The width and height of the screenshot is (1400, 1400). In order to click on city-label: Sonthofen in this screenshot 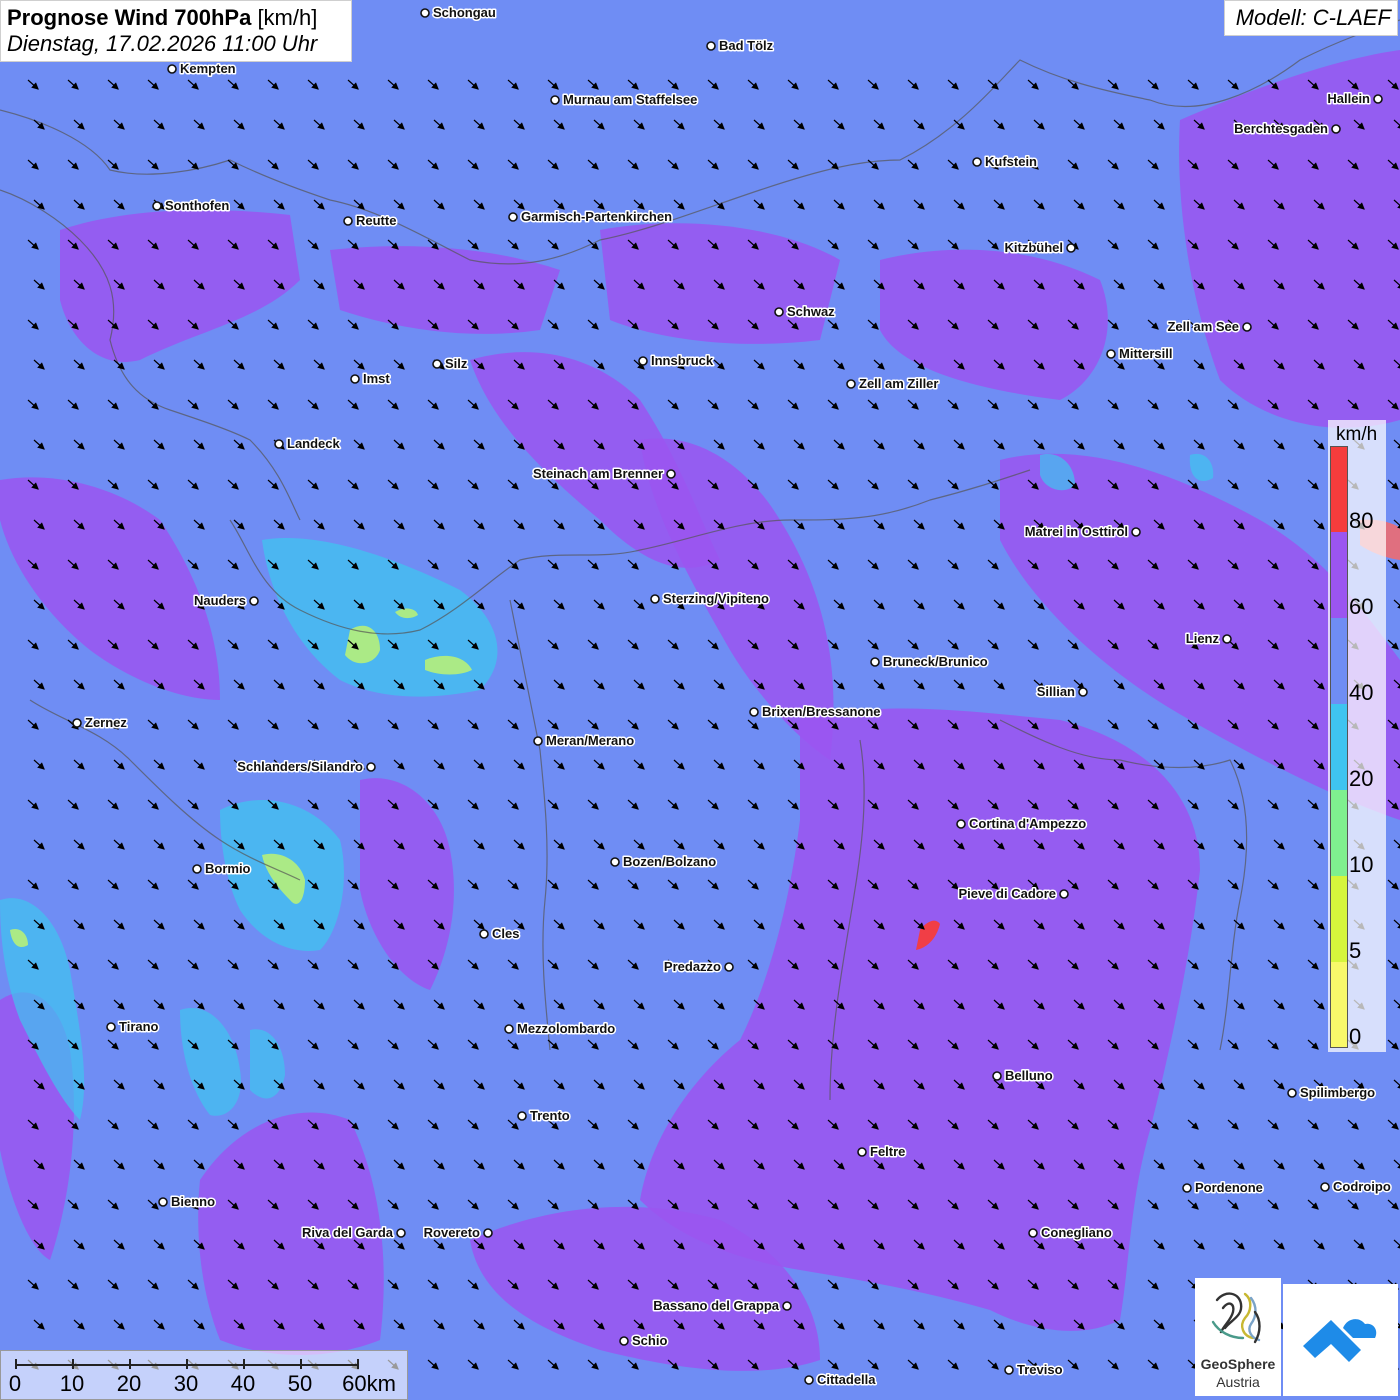, I will do `click(197, 205)`.